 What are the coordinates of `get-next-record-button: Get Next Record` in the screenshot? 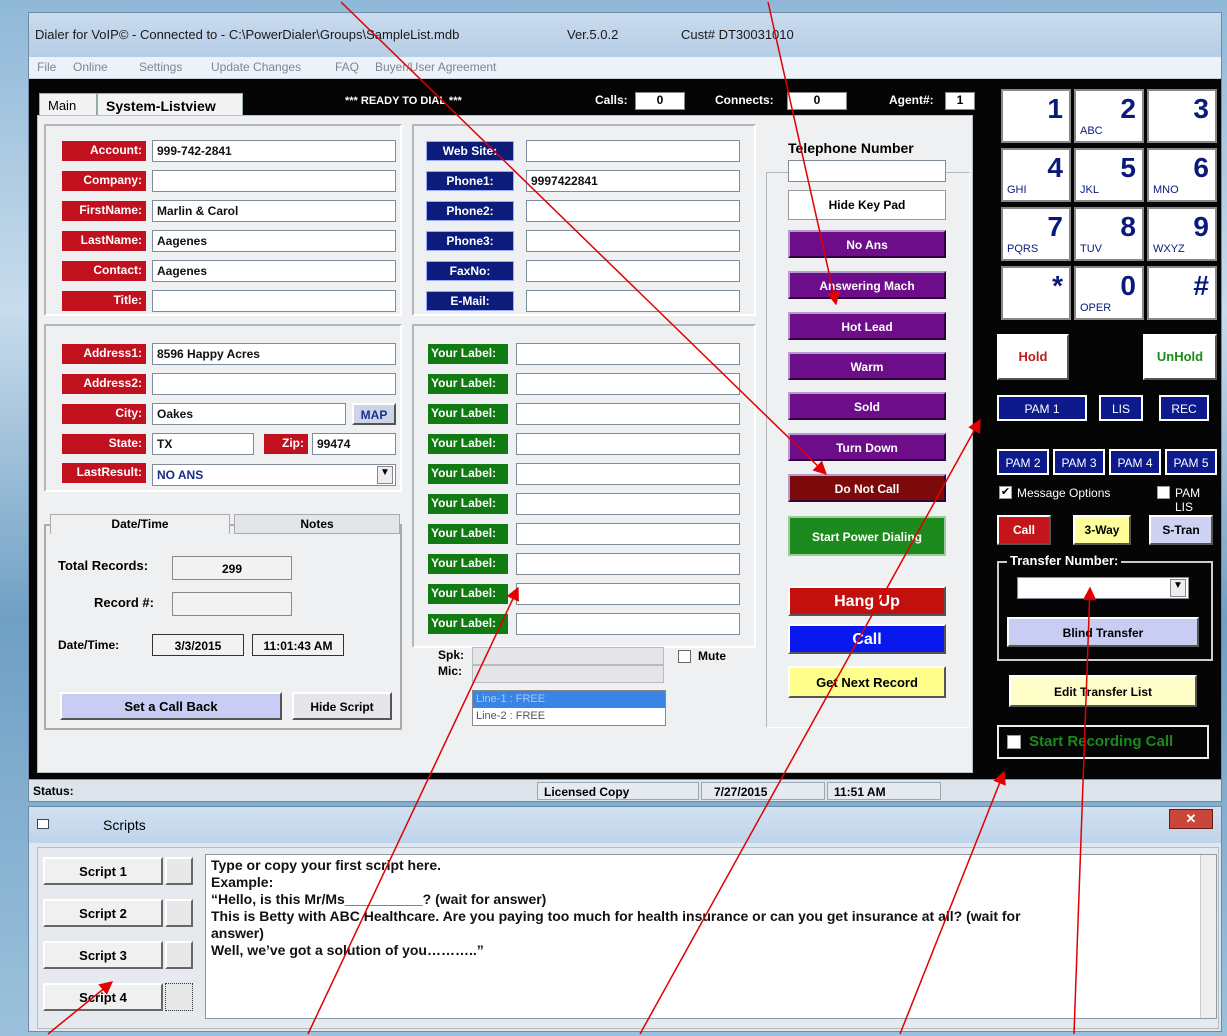 It's located at (867, 682).